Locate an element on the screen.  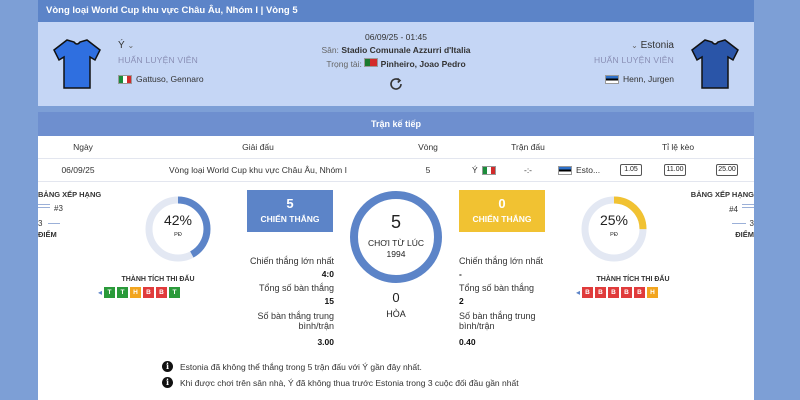
home-pd-percent: 42% is located at coordinates (178, 220).